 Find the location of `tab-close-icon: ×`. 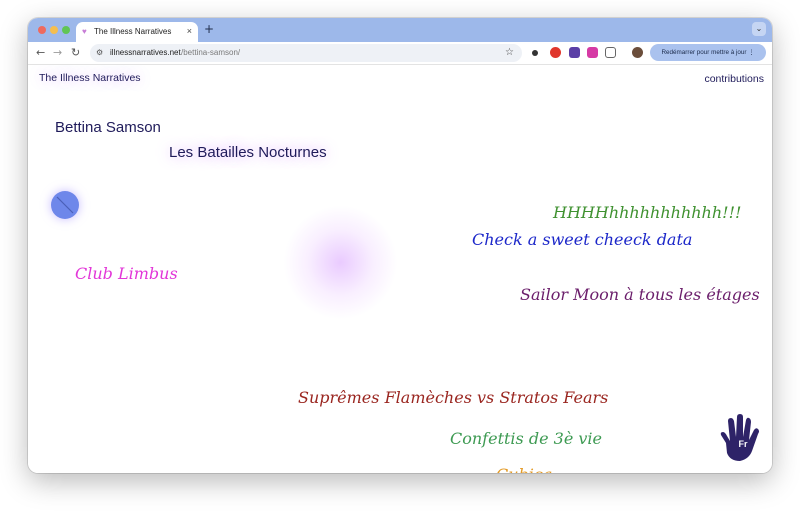

tab-close-icon: × is located at coordinates (189, 31).